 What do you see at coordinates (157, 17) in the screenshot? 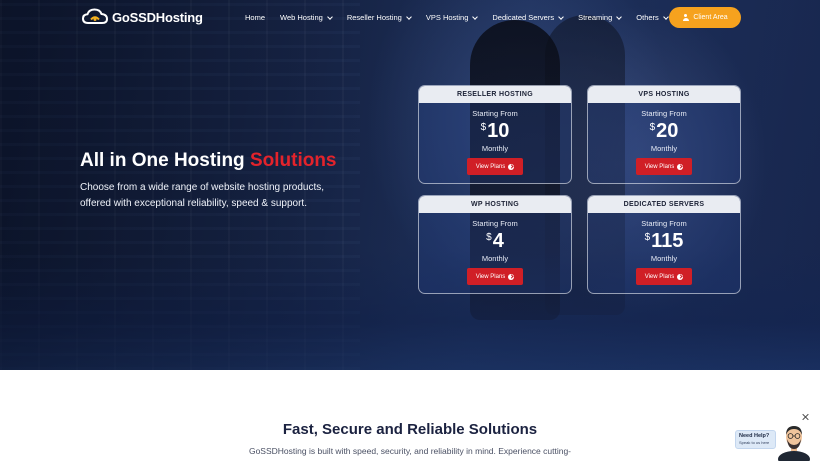
I see `logo-text: GoSSDHosting` at bounding box center [157, 17].